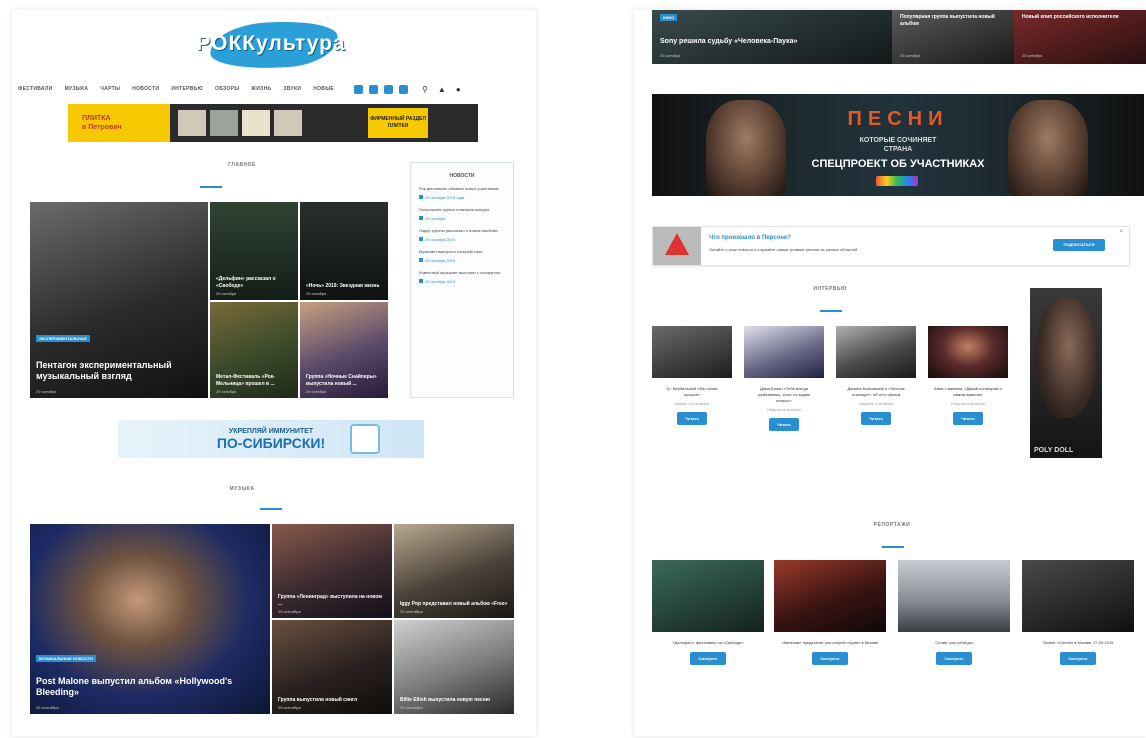 The height and width of the screenshot is (738, 1146). I want to click on vk-icon, so click(359, 89).